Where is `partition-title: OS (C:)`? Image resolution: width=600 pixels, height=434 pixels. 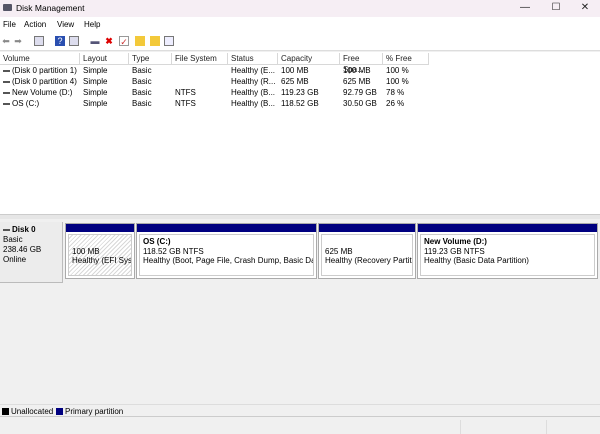
partition-title: OS (C:) is located at coordinates (157, 241).